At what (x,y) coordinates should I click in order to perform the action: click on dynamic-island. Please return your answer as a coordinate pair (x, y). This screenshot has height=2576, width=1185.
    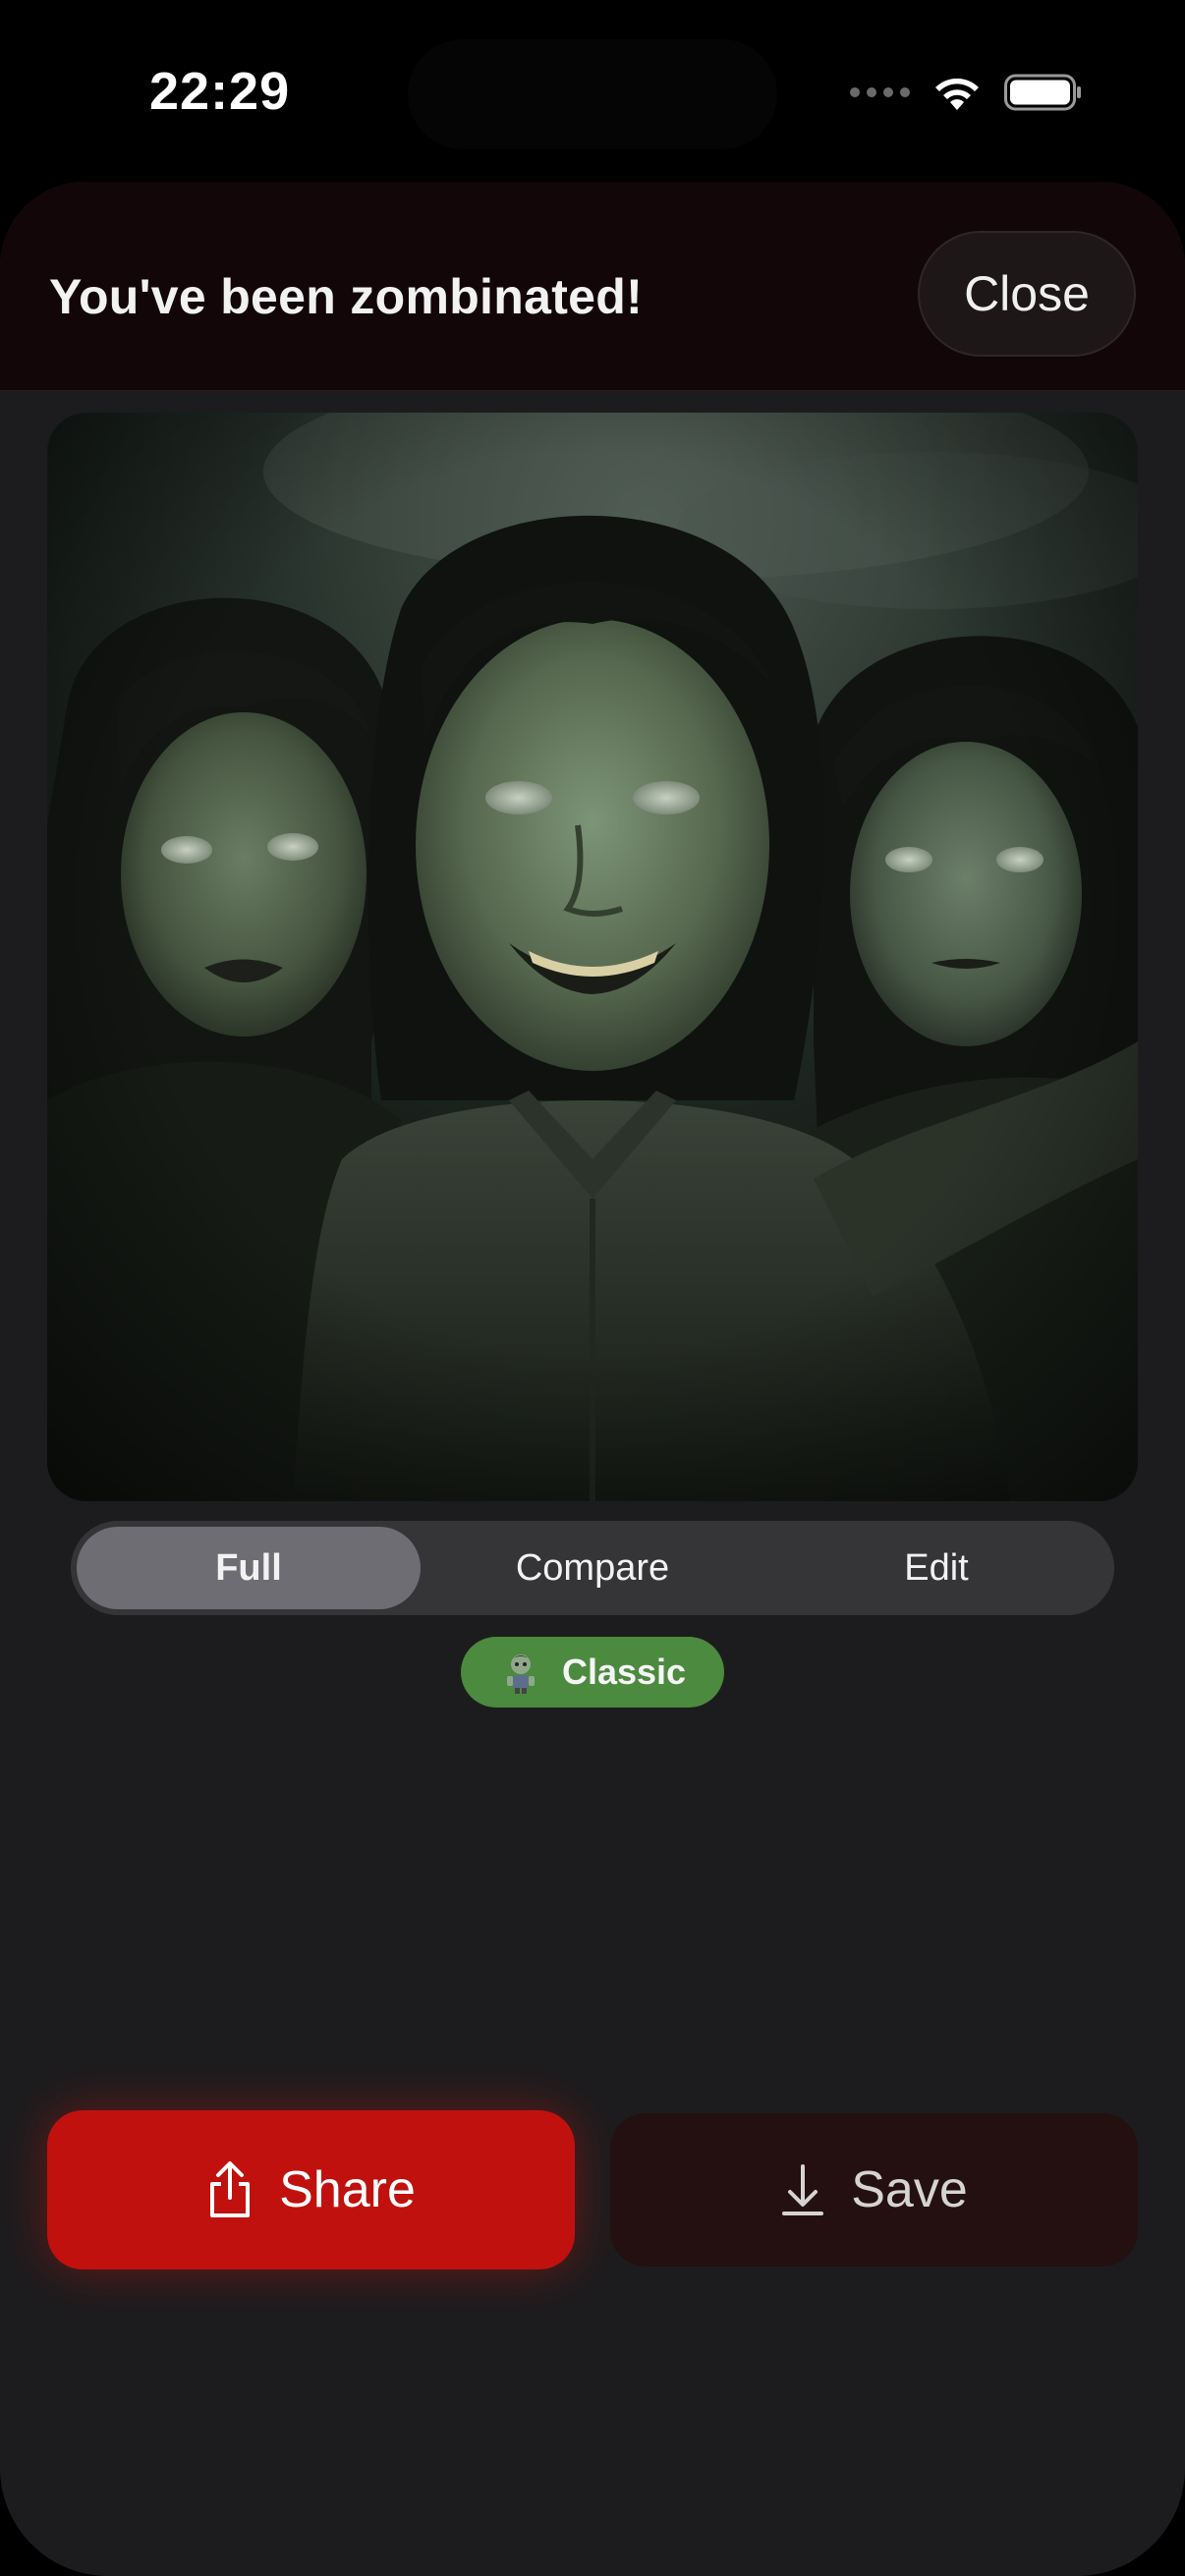
    Looking at the image, I should click on (592, 94).